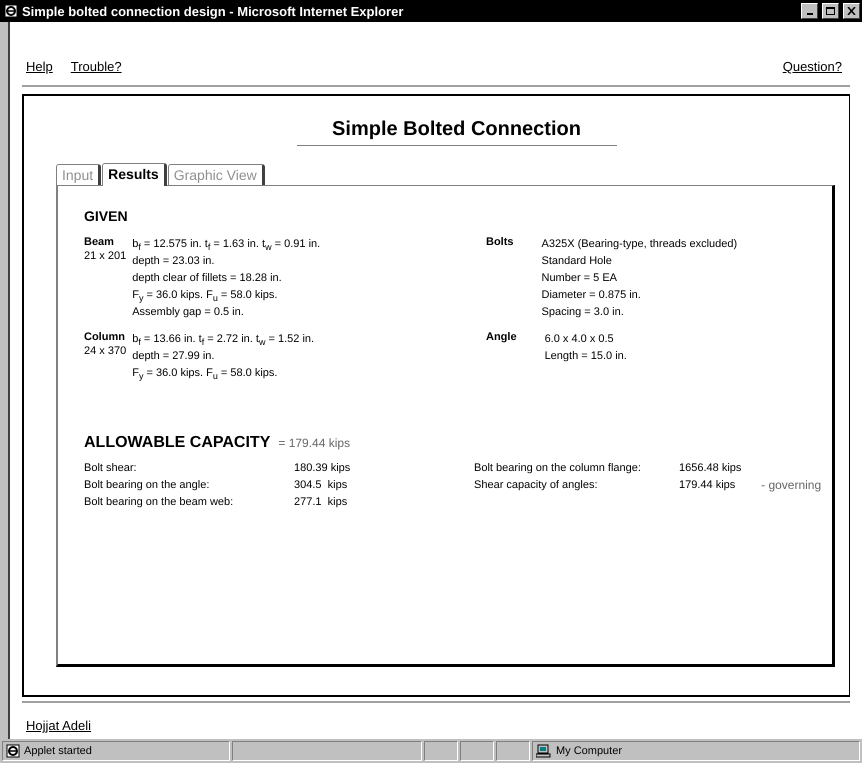 The width and height of the screenshot is (862, 763). I want to click on property-text: b$_{f}$ = 13.66 in. t$_{f}$ = 2.72 in. t$_{w}$ = 1.52 in., so click(224, 340).